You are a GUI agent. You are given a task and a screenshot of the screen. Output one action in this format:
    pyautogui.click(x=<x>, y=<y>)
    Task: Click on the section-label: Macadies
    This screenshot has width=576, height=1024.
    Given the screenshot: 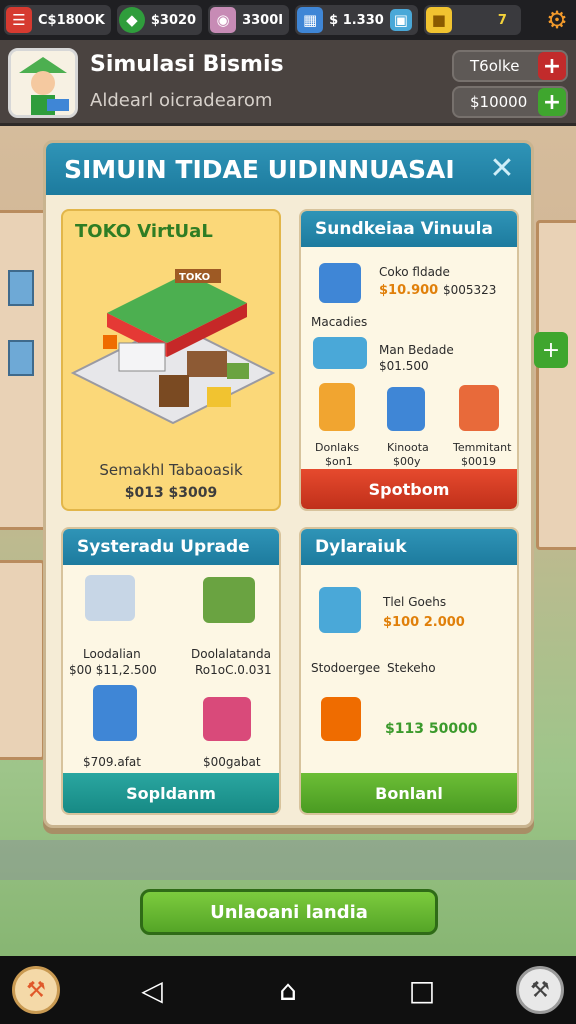 What is the action you would take?
    pyautogui.click(x=339, y=322)
    